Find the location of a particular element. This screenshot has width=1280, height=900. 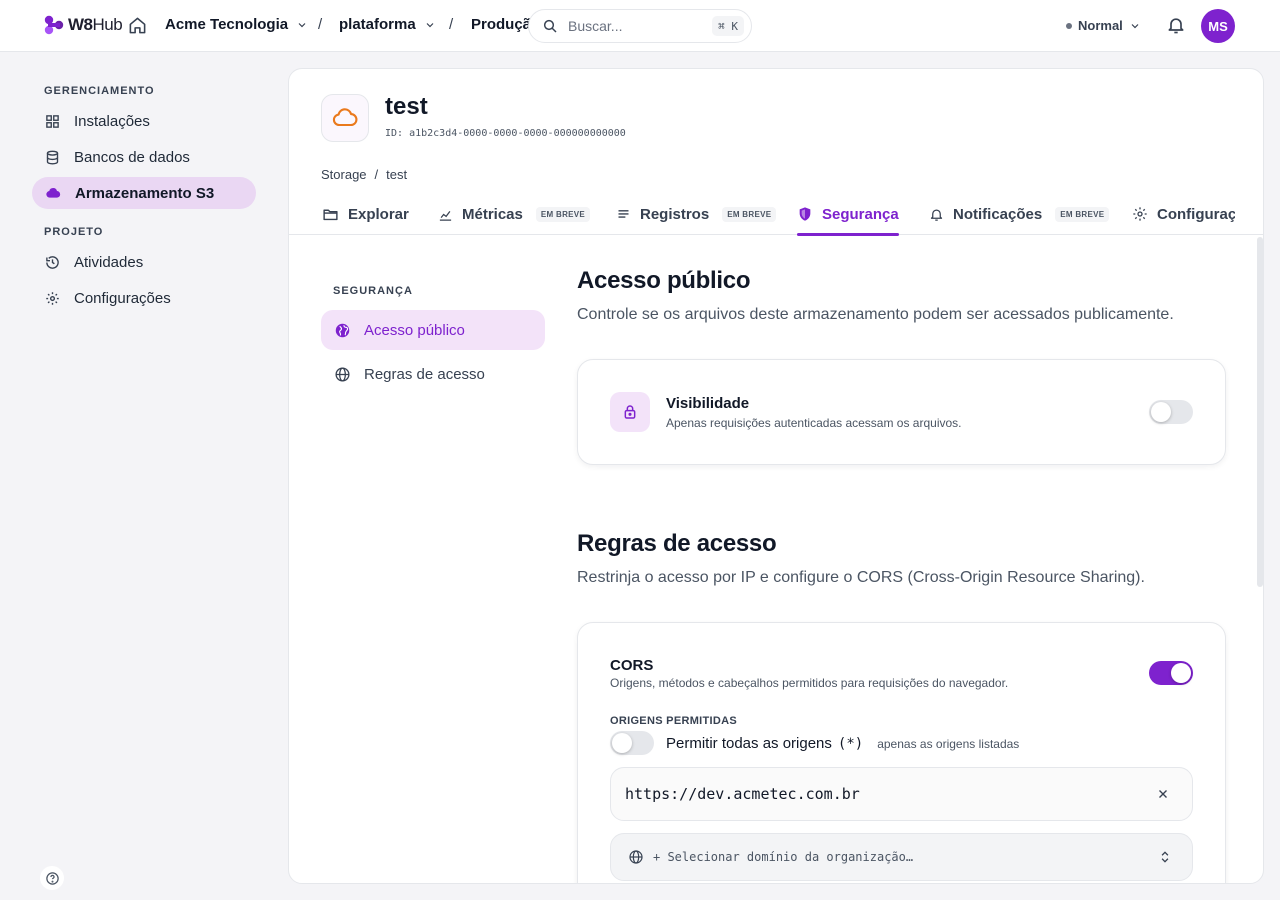

access-rules-title: Regras de acesso is located at coordinates (677, 543).